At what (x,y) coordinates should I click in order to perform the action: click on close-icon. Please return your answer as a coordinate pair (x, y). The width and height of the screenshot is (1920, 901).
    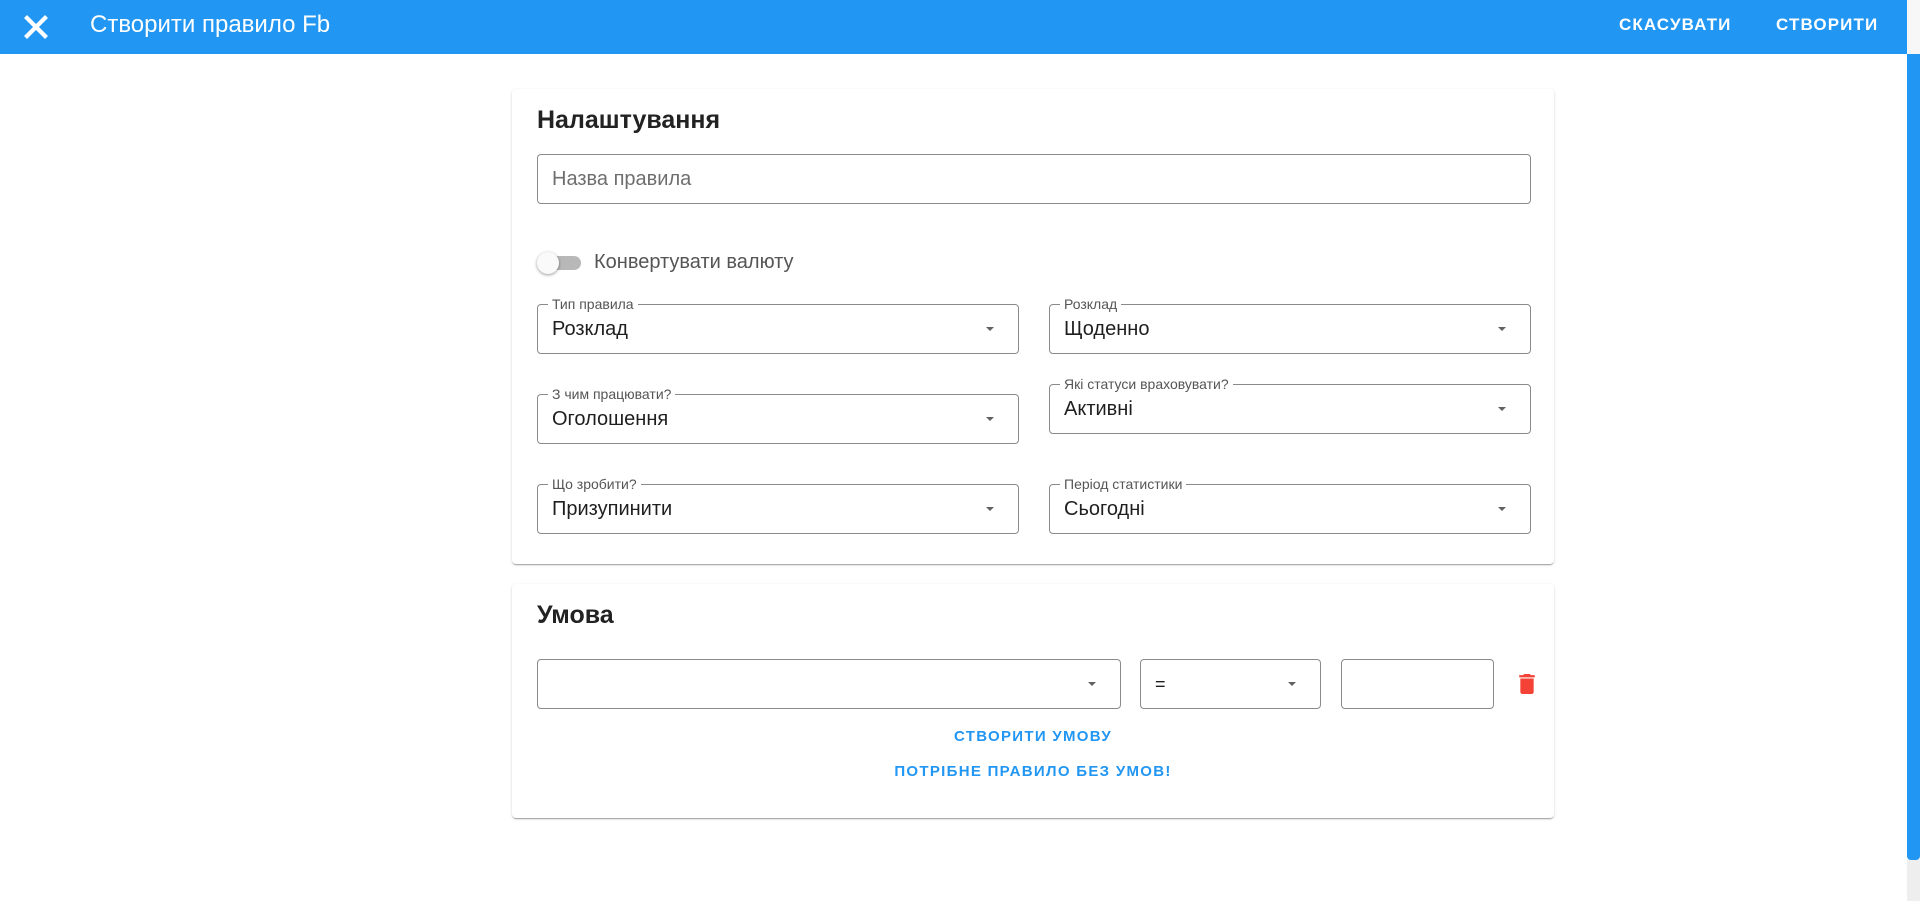
    Looking at the image, I should click on (36, 27).